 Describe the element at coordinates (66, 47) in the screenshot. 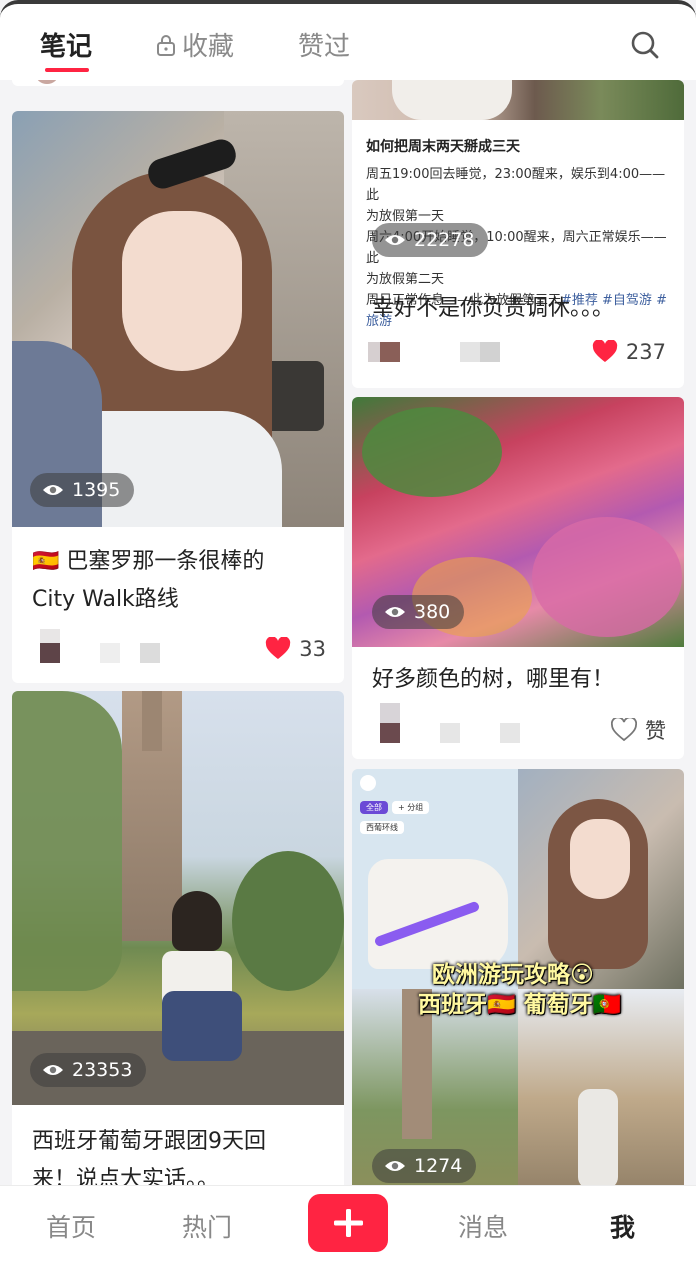

I see `tab-notes-label: 笔记` at that location.